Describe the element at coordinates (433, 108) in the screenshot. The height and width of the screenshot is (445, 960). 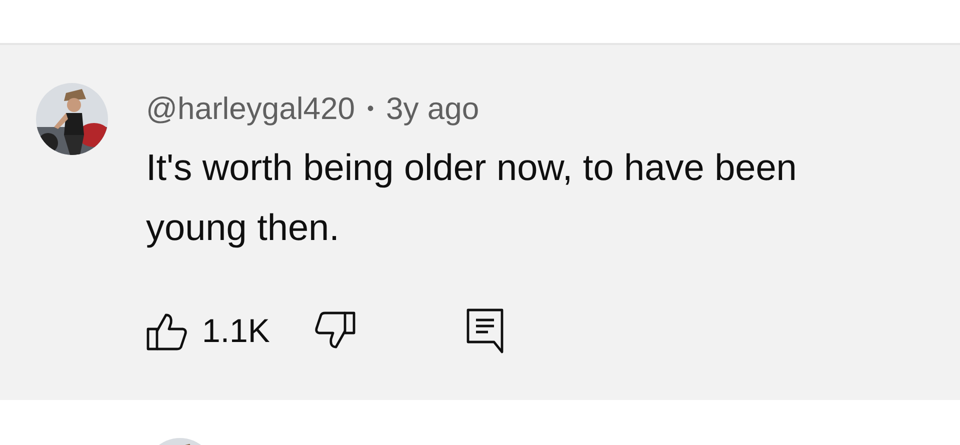
I see `comment-time: 3y ago` at that location.